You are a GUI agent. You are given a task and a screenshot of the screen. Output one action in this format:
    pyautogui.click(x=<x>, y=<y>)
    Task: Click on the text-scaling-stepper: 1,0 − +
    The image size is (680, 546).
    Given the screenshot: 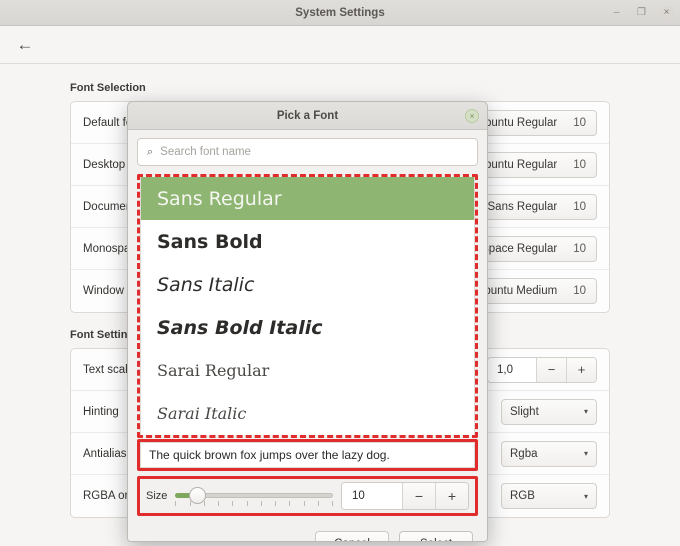 What is the action you would take?
    pyautogui.click(x=542, y=369)
    